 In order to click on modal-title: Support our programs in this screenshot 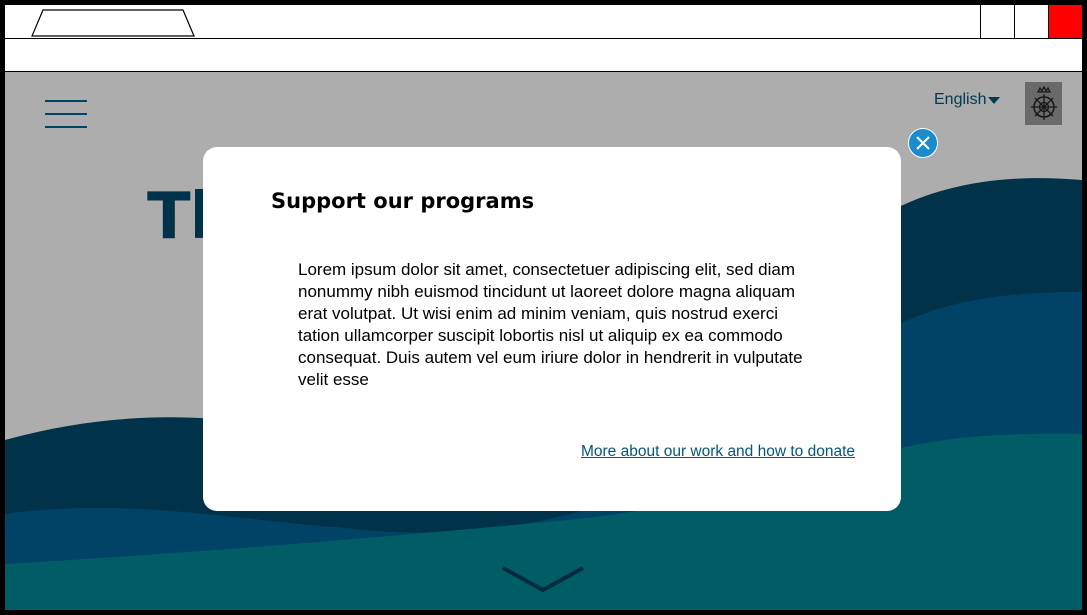, I will do `click(403, 201)`.